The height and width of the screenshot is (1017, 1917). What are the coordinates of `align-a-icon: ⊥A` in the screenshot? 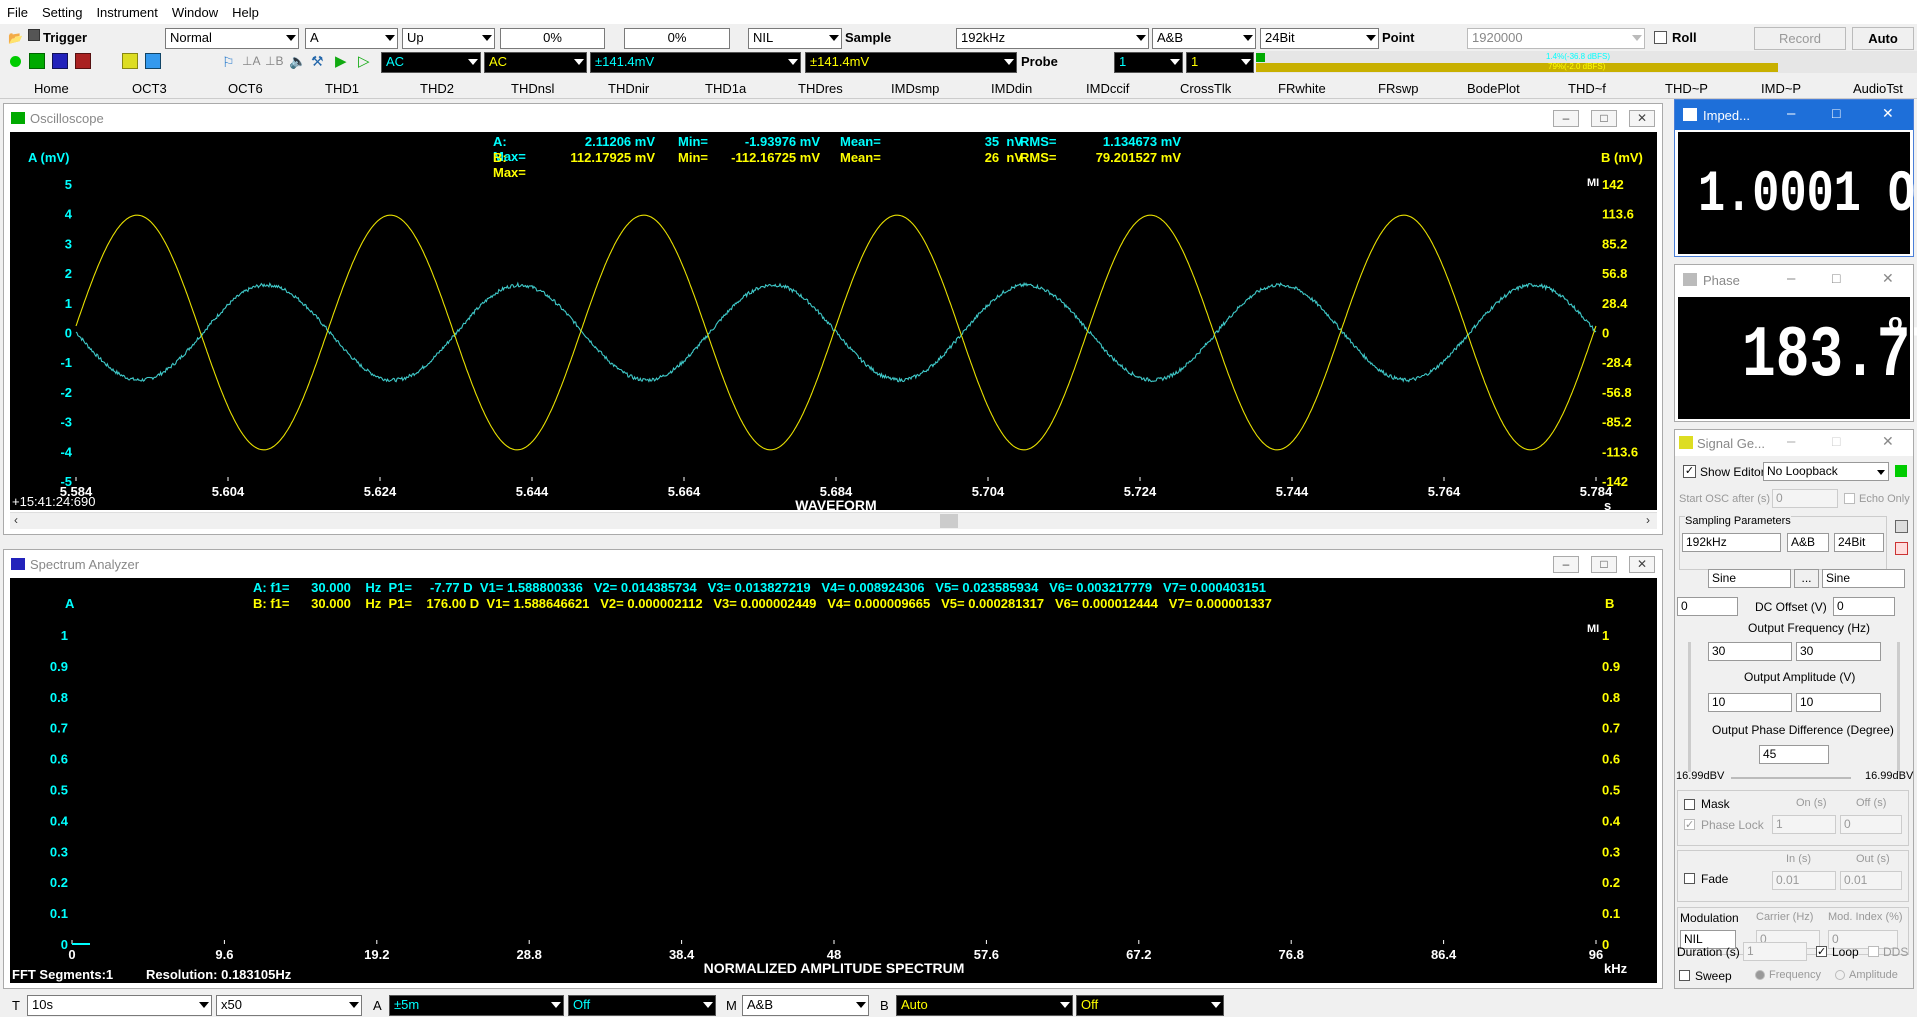 It's located at (251, 61).